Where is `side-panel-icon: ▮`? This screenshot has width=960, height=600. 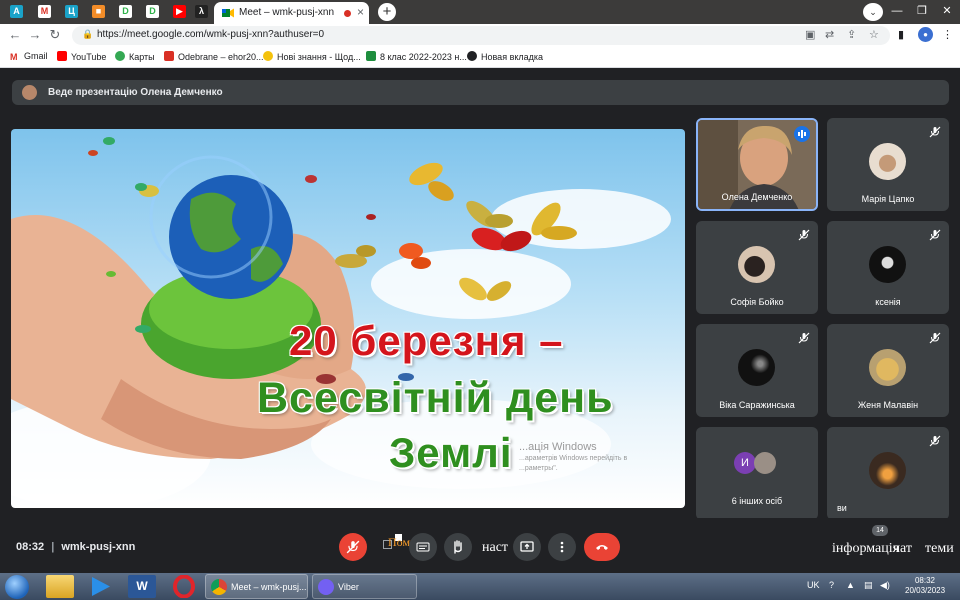 side-panel-icon: ▮ is located at coordinates (901, 34).